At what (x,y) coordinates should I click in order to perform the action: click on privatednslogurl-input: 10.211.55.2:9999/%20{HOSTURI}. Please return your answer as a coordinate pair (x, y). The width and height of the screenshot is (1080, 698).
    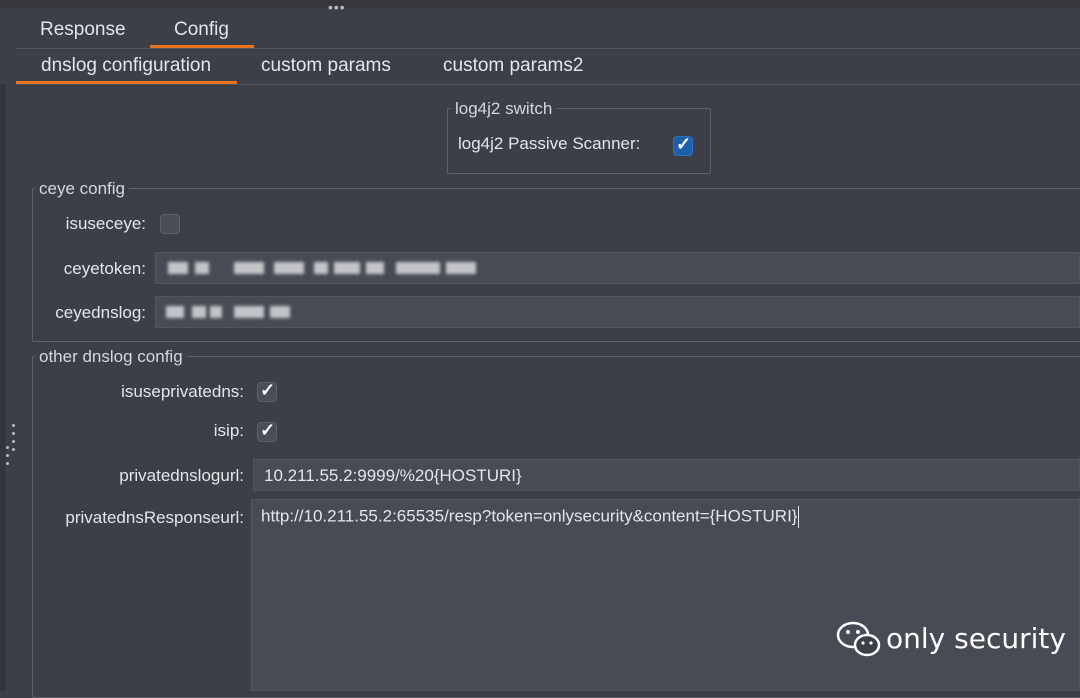
    Looking at the image, I should click on (666, 475).